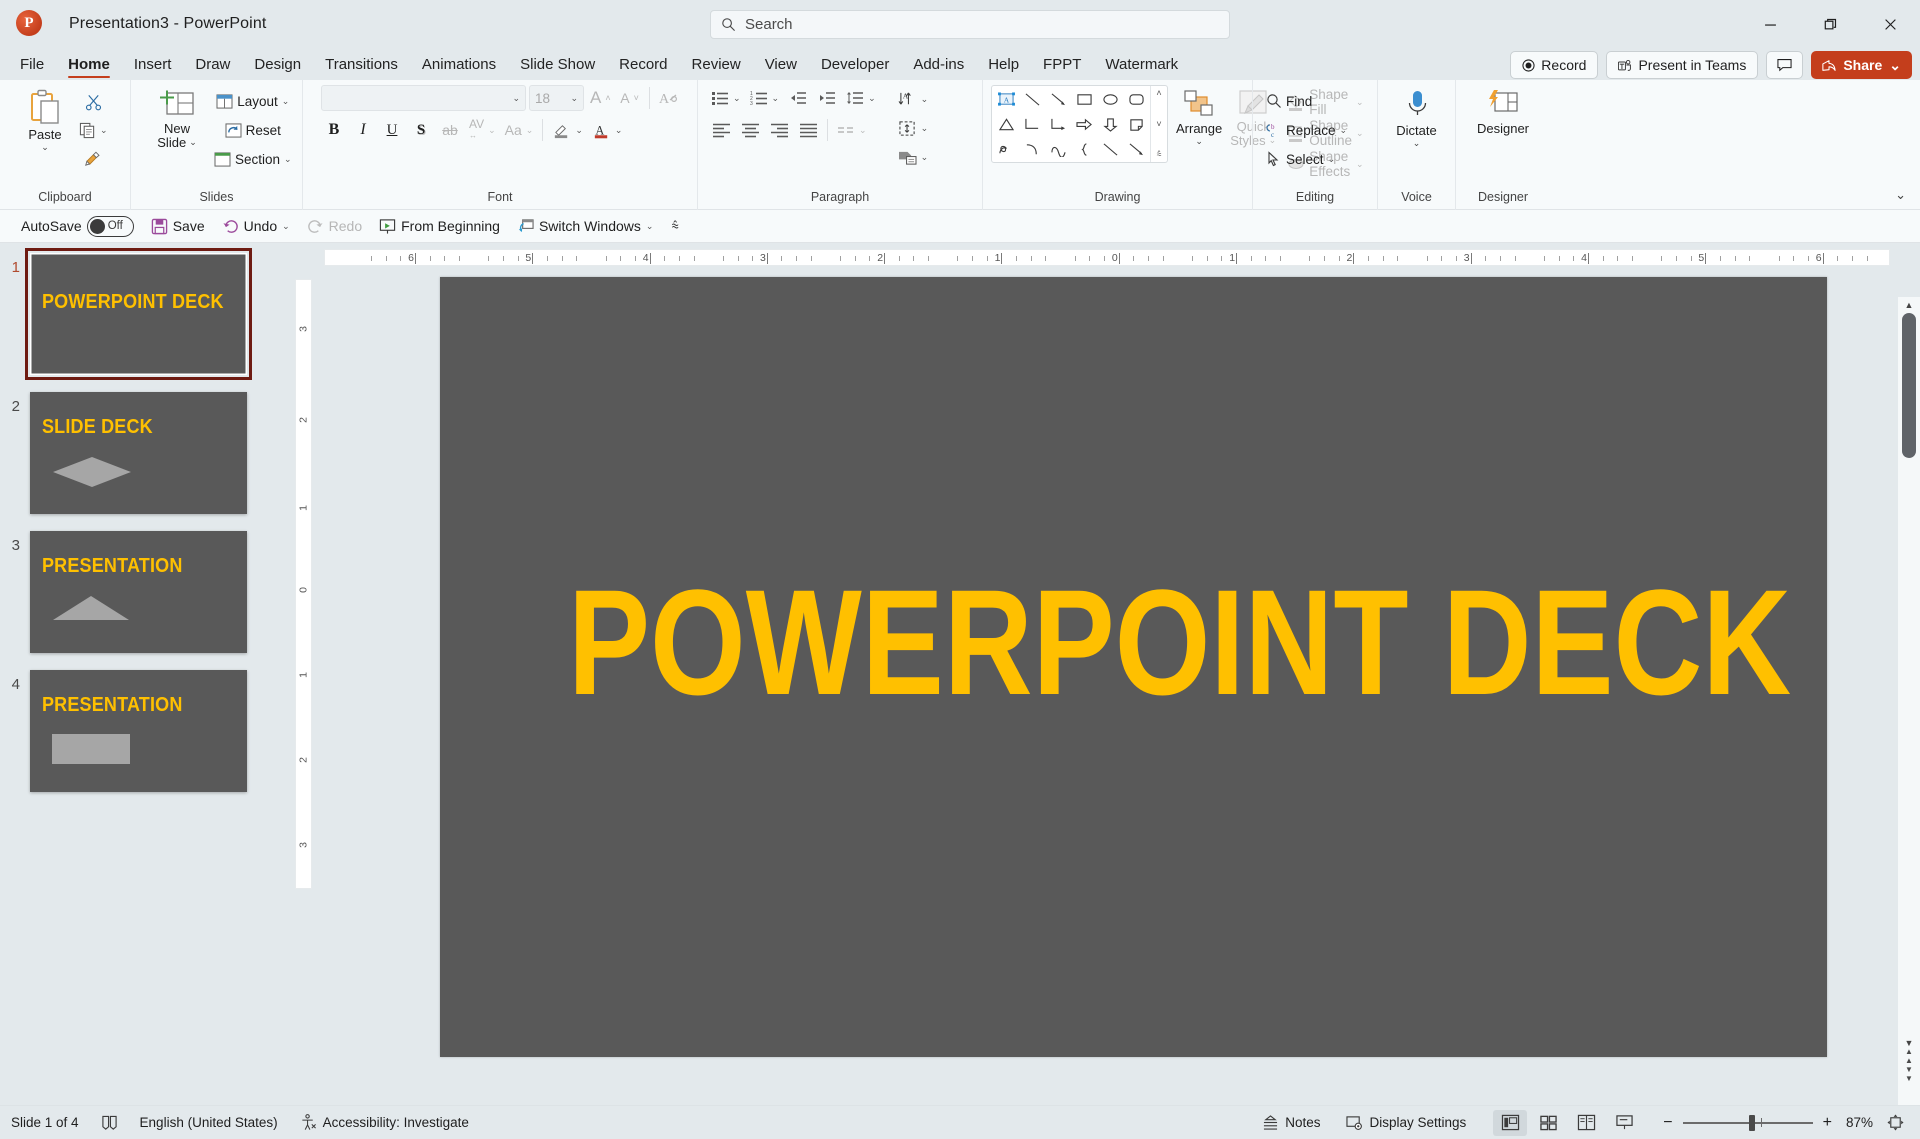 Image resolution: width=1920 pixels, height=1139 pixels. I want to click on select-button: Select ⌄, so click(1300, 159).